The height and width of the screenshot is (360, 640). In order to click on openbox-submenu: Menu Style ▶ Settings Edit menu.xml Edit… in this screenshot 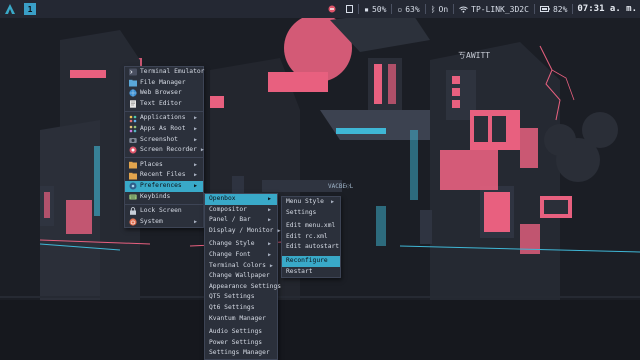, I will do `click(311, 237)`.